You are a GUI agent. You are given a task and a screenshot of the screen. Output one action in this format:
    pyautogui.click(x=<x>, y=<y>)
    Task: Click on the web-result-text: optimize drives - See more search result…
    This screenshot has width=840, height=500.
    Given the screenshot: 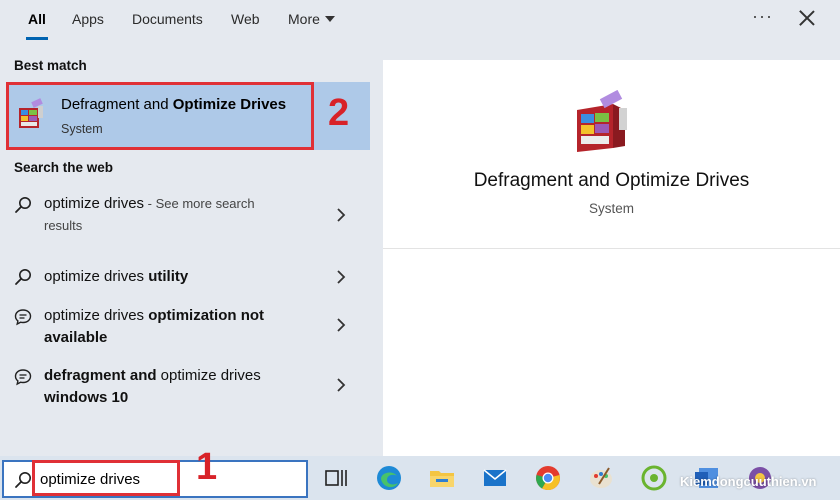 What is the action you would take?
    pyautogui.click(x=149, y=214)
    